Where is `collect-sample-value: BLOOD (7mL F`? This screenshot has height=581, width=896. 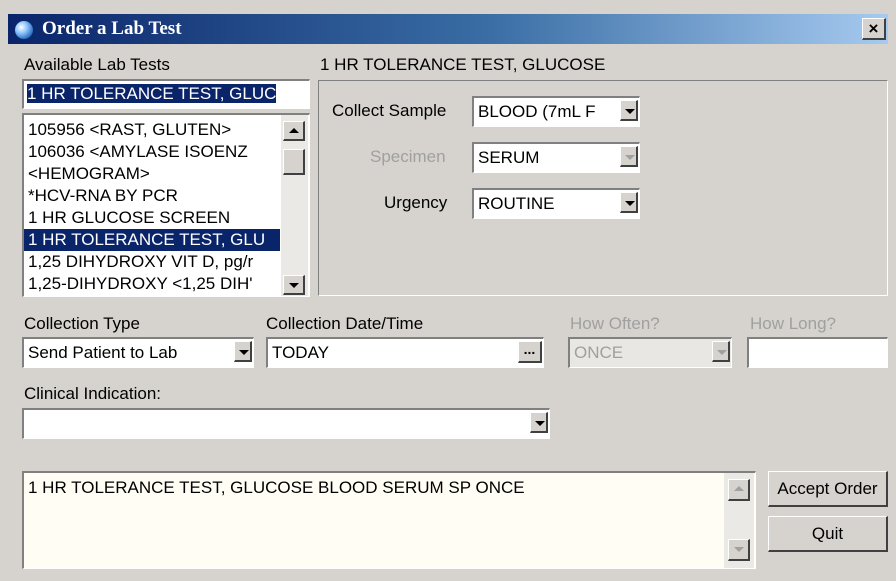 collect-sample-value: BLOOD (7mL F is located at coordinates (537, 111).